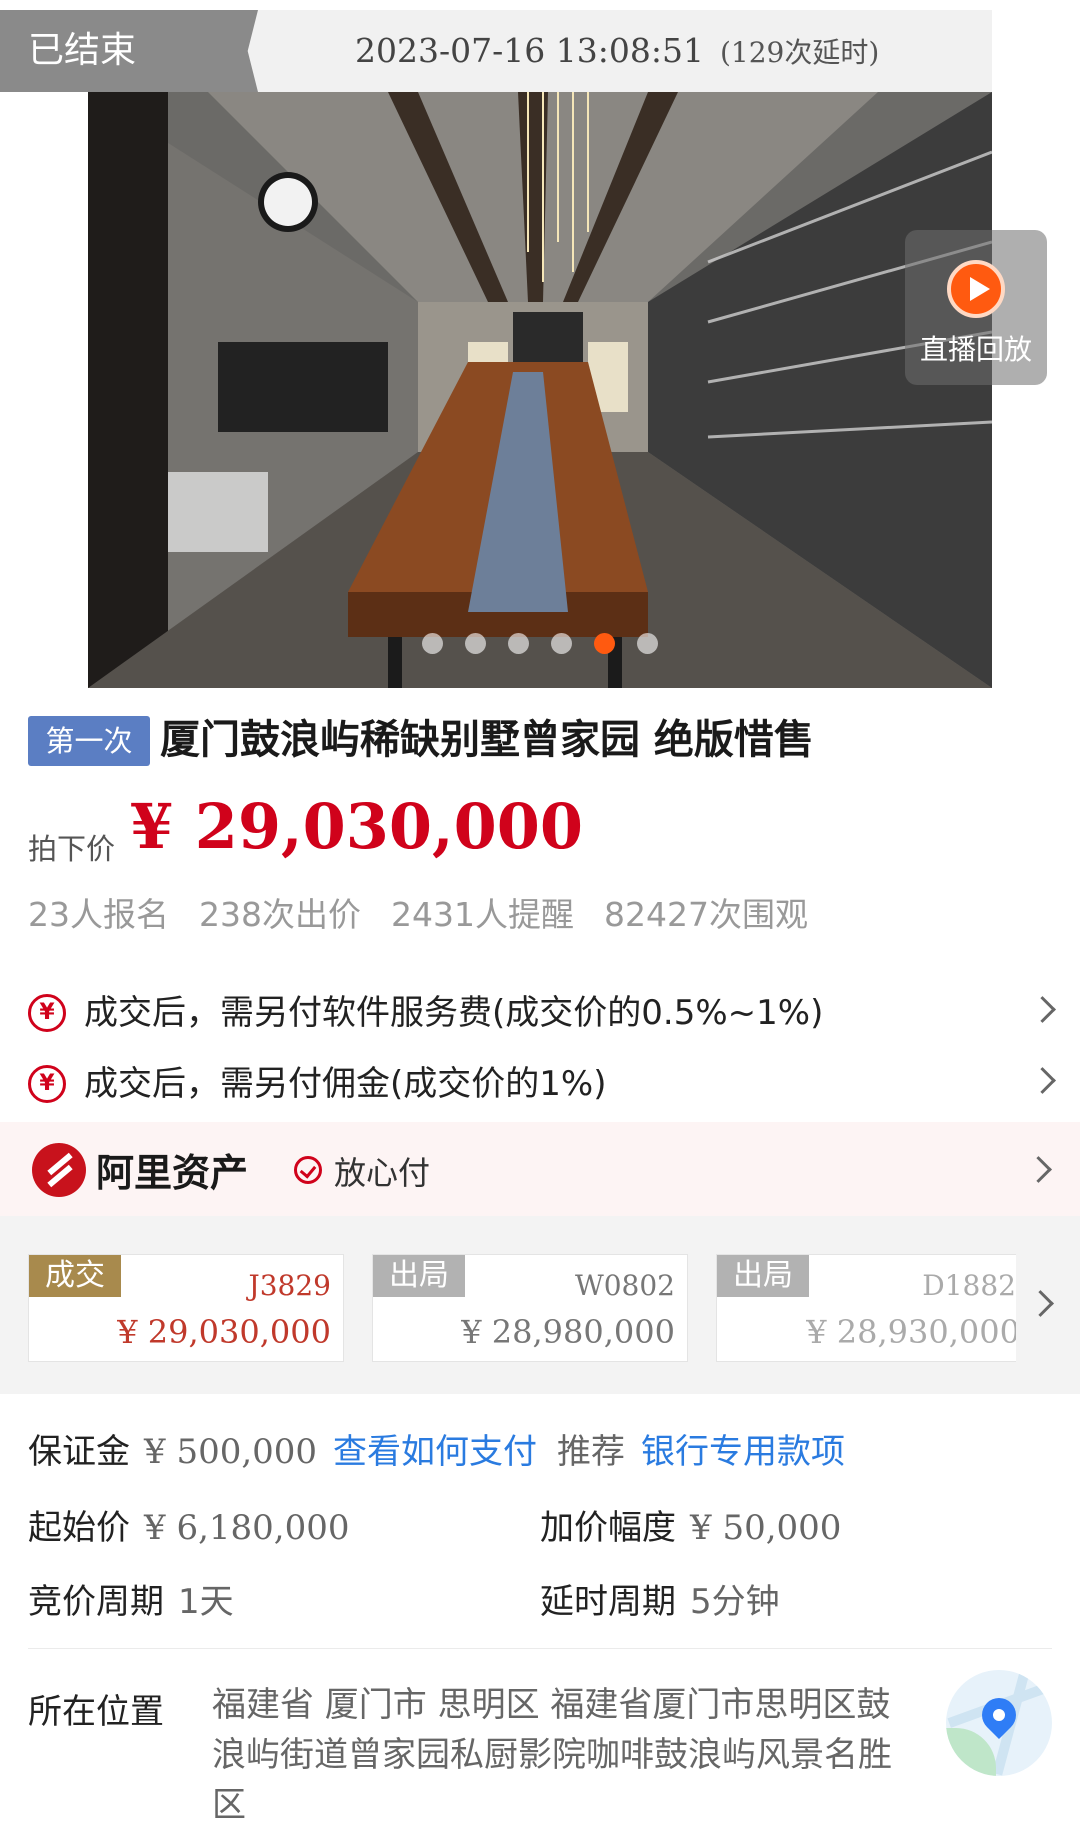 Image resolution: width=1080 pixels, height=1837 pixels. Describe the element at coordinates (224, 1332) in the screenshot. I see `bid-amount: ¥ 29,030,000` at that location.